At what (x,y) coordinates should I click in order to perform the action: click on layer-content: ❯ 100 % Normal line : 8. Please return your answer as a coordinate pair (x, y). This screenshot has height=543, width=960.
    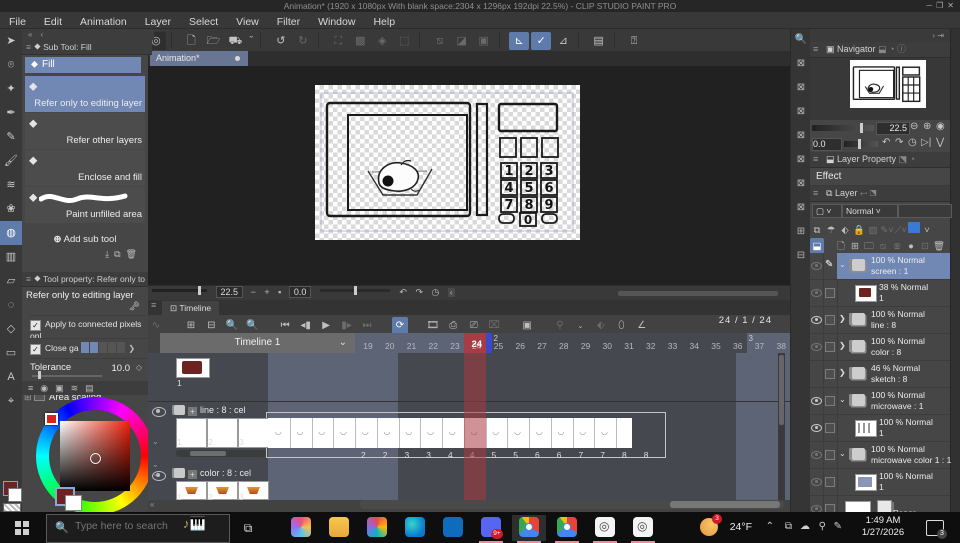
    Looking at the image, I should click on (893, 320).